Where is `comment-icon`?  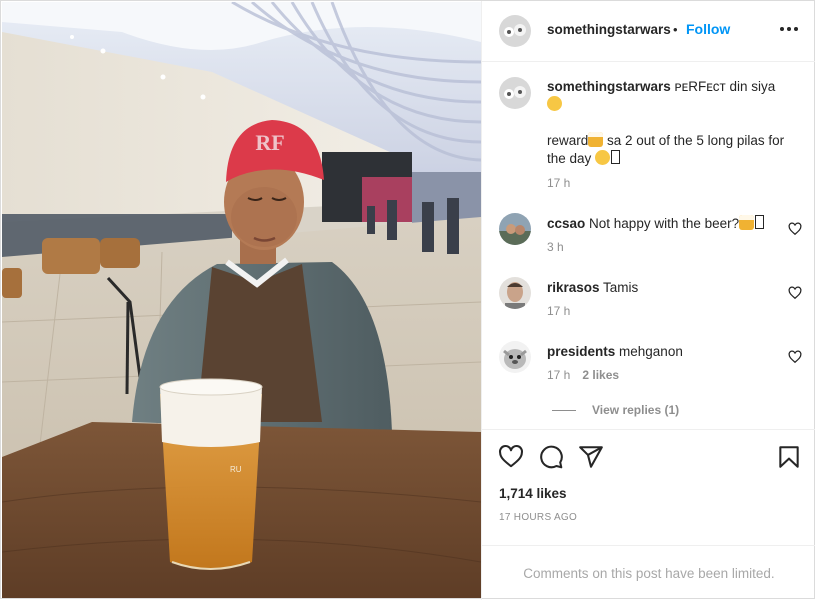
comment-icon is located at coordinates (551, 457).